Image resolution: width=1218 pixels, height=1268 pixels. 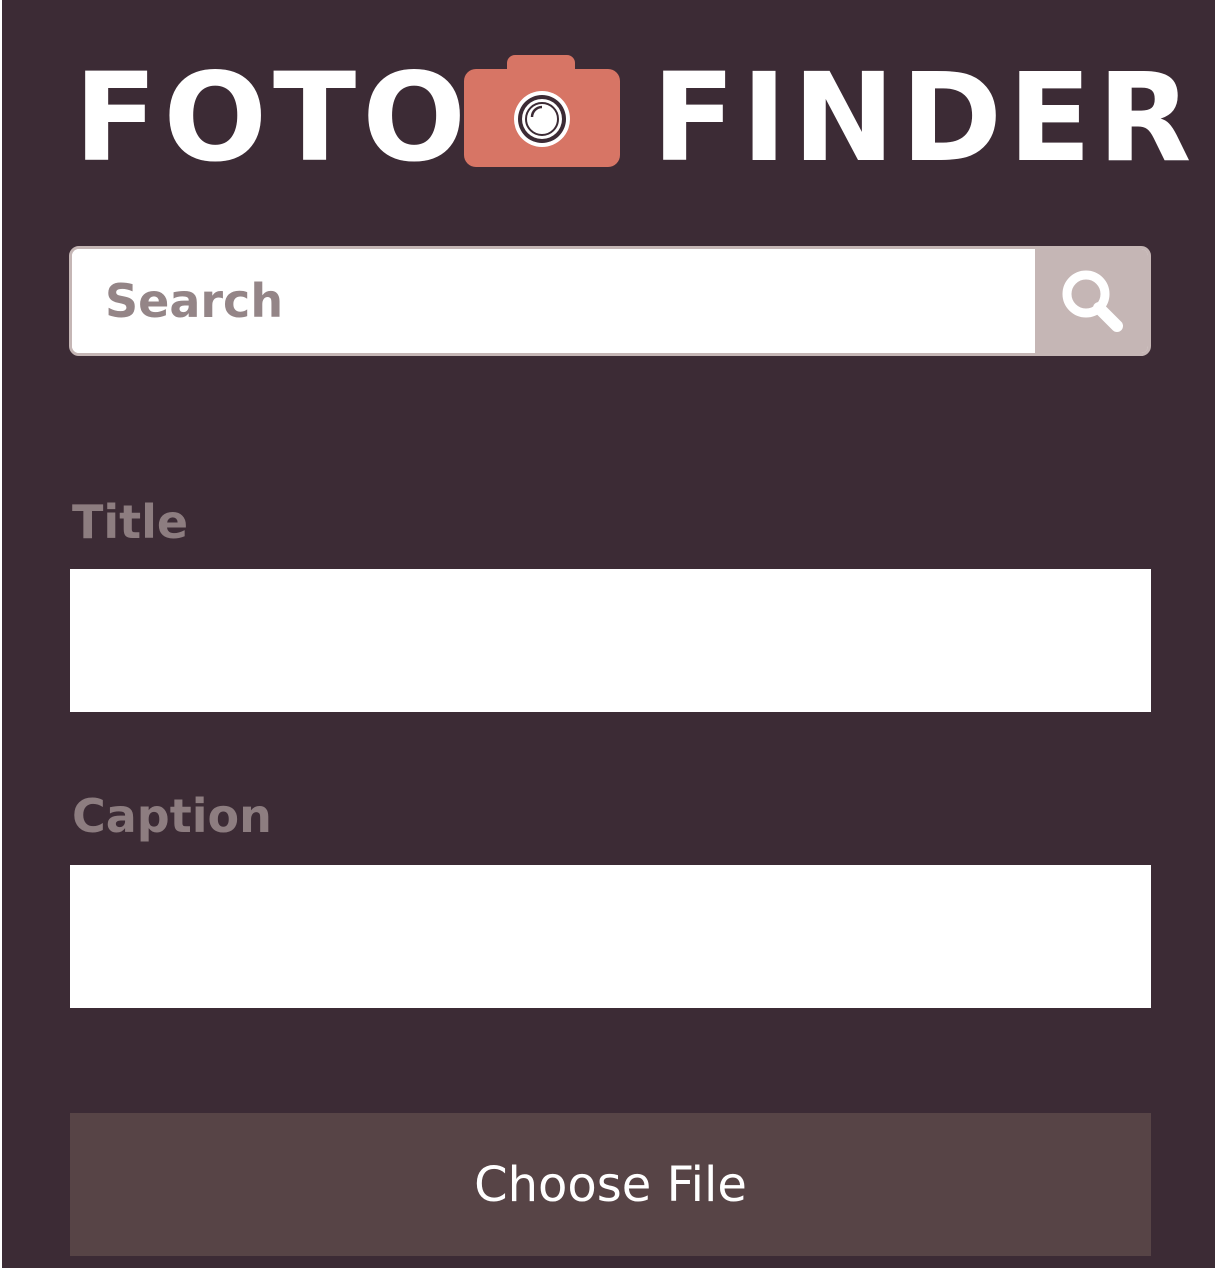 What do you see at coordinates (542, 111) in the screenshot?
I see `camera-icon` at bounding box center [542, 111].